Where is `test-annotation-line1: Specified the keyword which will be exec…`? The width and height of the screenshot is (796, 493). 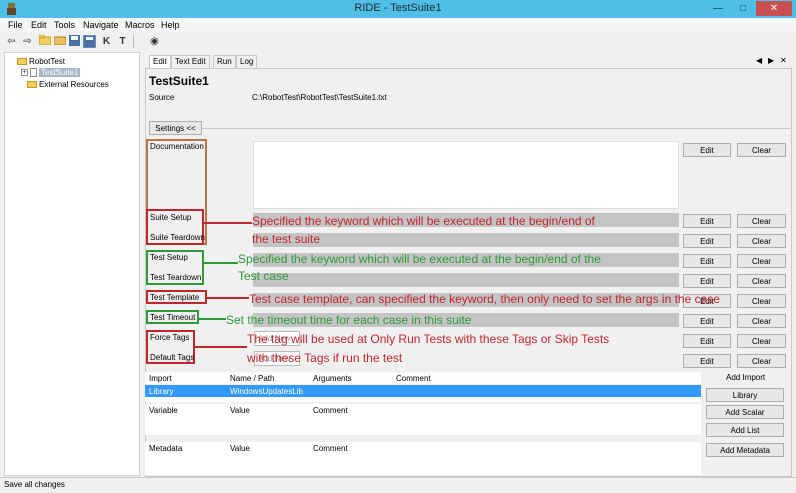
test-annotation-line1: Specified the keyword which will be exec… is located at coordinates (419, 259).